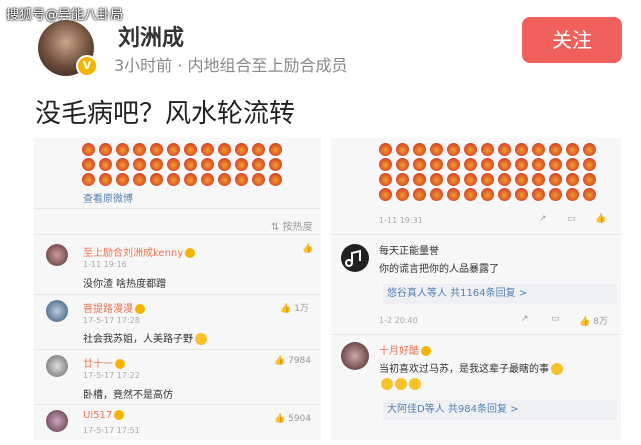 Image resolution: width=641 pixels, height=445 pixels. What do you see at coordinates (139, 251) in the screenshot?
I see `commenter-name: 至上励合刘洲成kenny` at bounding box center [139, 251].